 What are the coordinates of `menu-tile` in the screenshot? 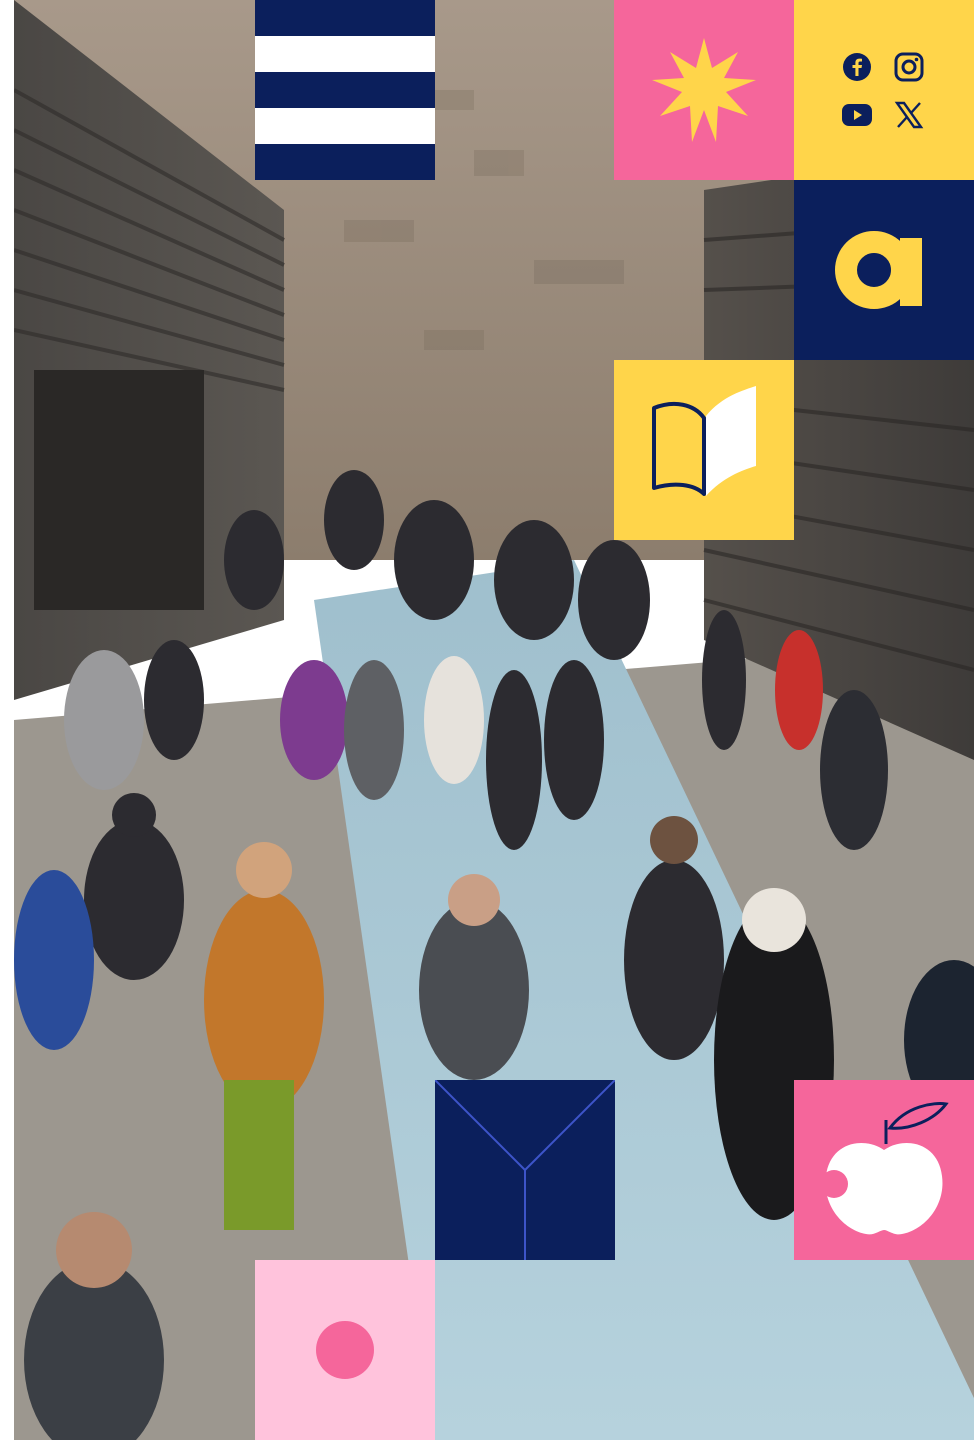 It's located at (345, 90).